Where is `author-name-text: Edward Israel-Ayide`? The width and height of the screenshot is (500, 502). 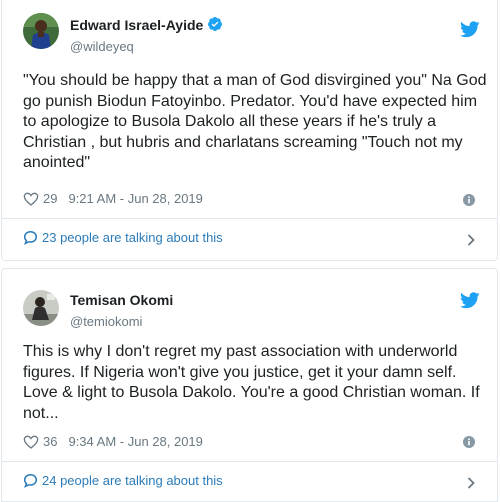
author-name-text: Edward Israel-Ayide is located at coordinates (136, 25).